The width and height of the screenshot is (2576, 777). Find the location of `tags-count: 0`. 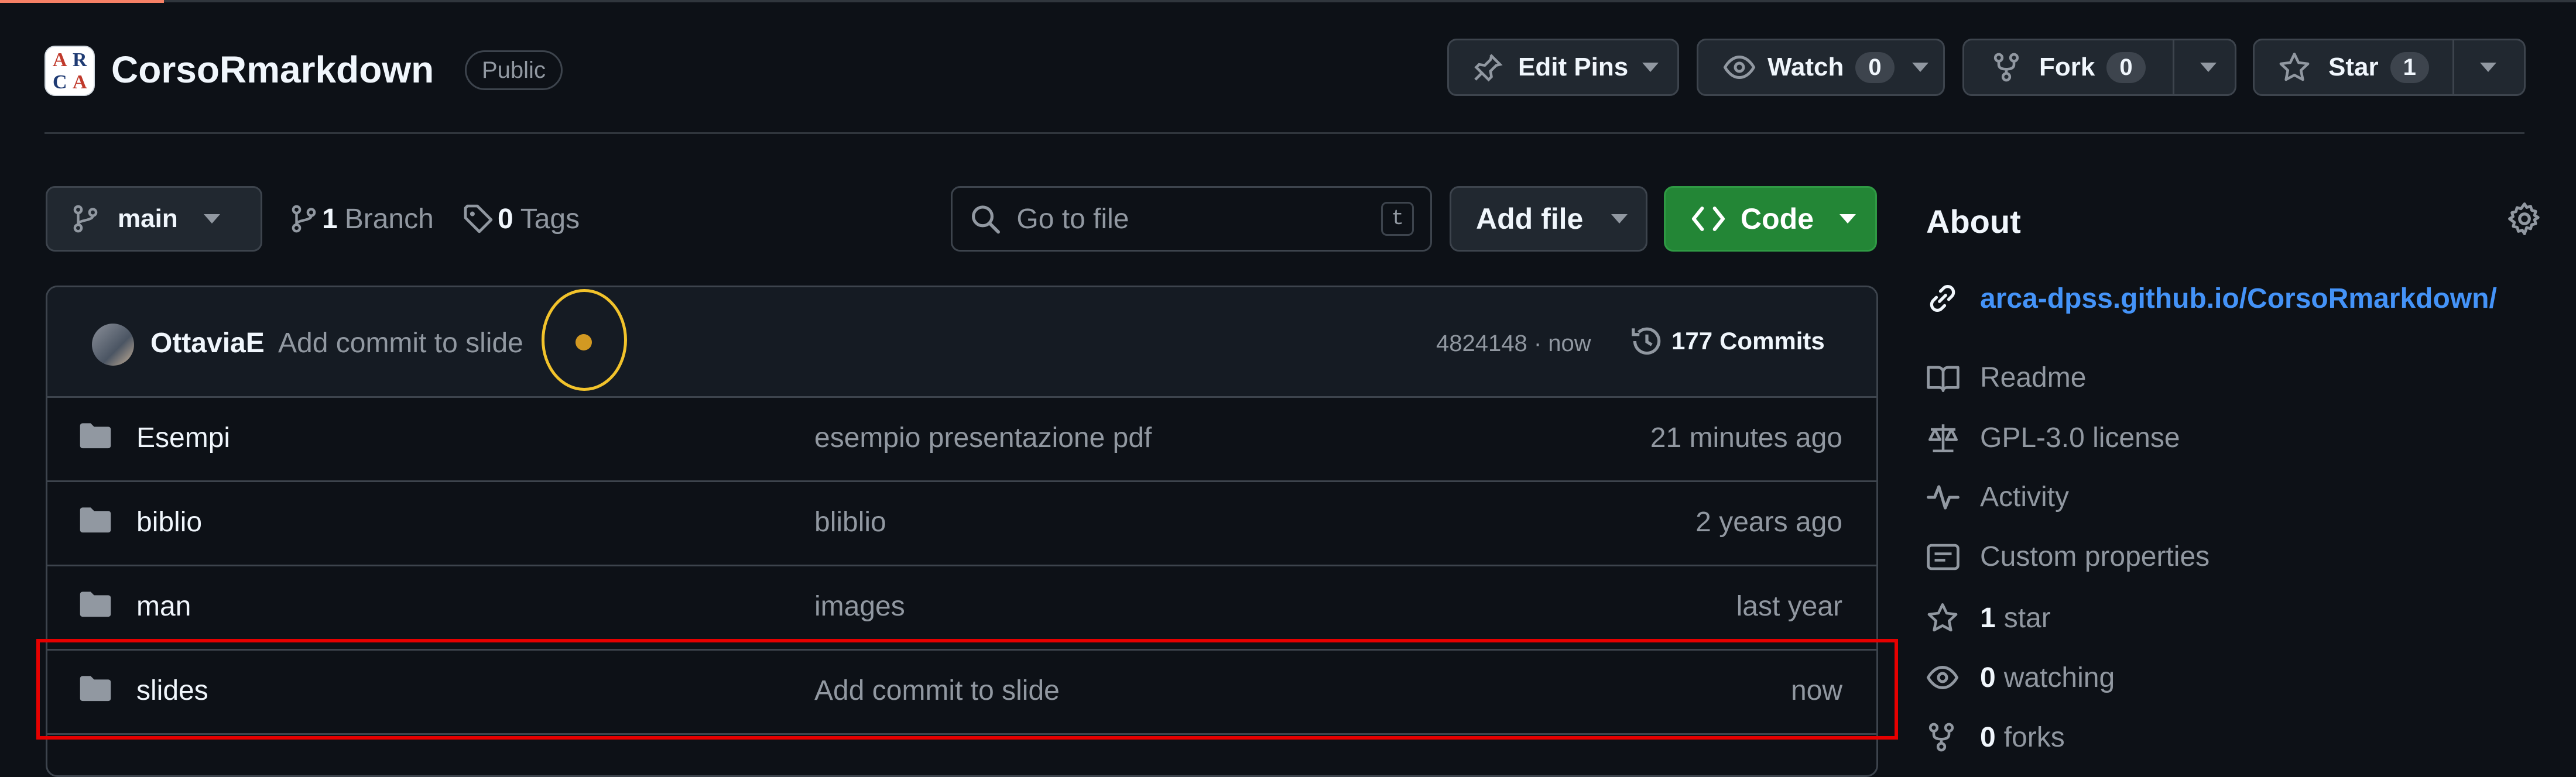

tags-count: 0 is located at coordinates (505, 219).